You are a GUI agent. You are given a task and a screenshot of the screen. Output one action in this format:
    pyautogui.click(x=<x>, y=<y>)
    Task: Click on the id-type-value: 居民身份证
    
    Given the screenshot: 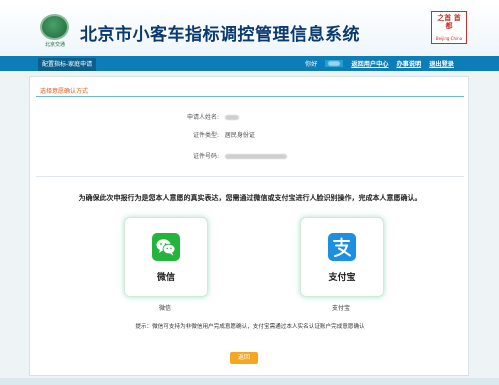 What is the action you would take?
    pyautogui.click(x=239, y=135)
    